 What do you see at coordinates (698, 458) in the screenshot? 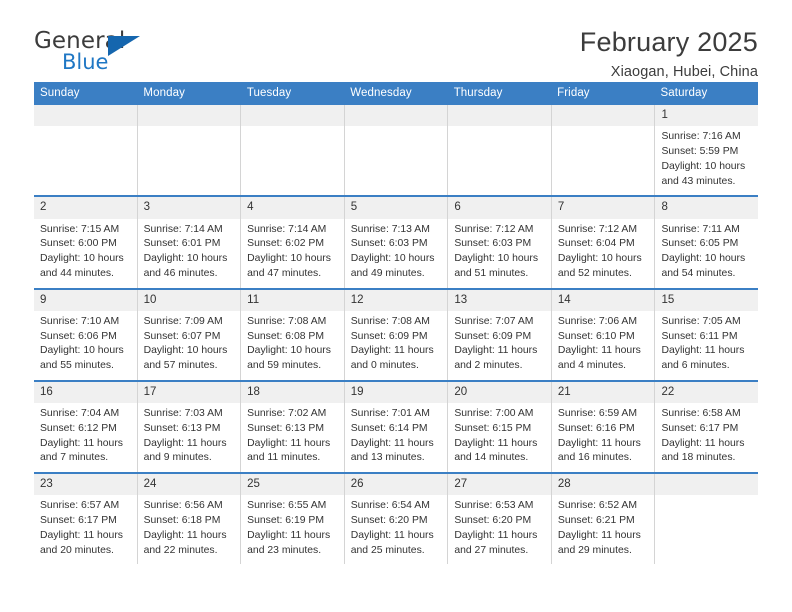
I see `daylight-text-line2: and 18 minutes.` at bounding box center [698, 458].